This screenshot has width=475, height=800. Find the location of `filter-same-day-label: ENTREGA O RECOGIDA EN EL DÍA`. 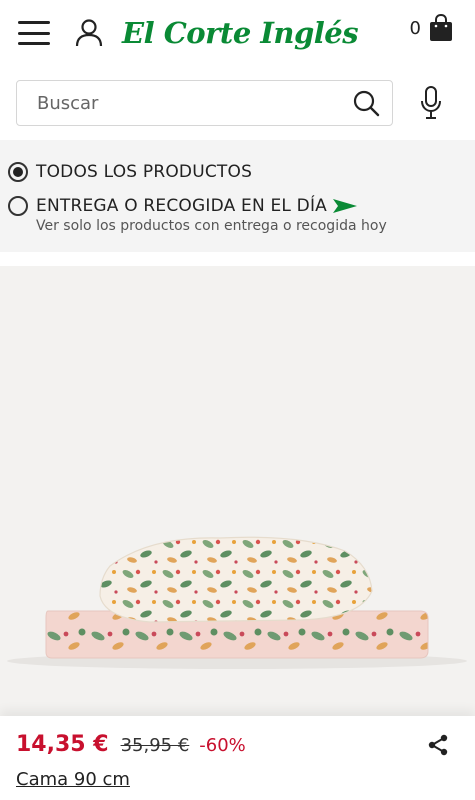

filter-same-day-label: ENTREGA O RECOGIDA EN EL DÍA is located at coordinates (182, 206).